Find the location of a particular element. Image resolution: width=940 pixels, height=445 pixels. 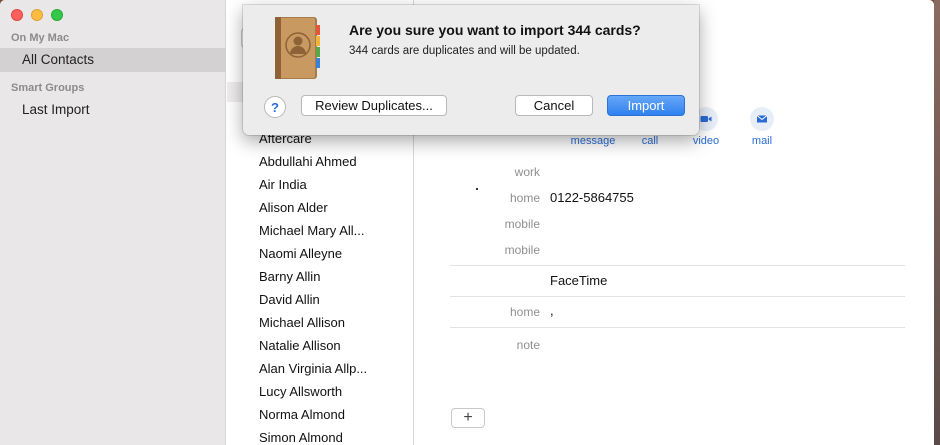

contact-row: Simon Almond is located at coordinates (301, 437).